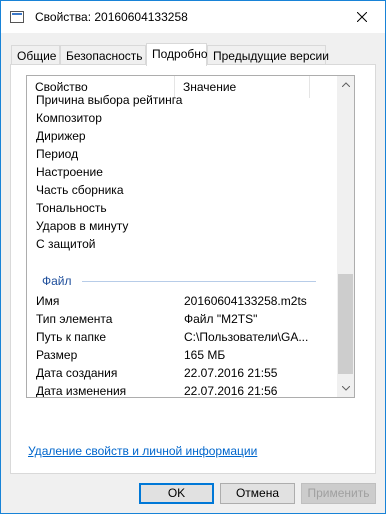  I want to click on list-row: Тональность, so click(182, 208).